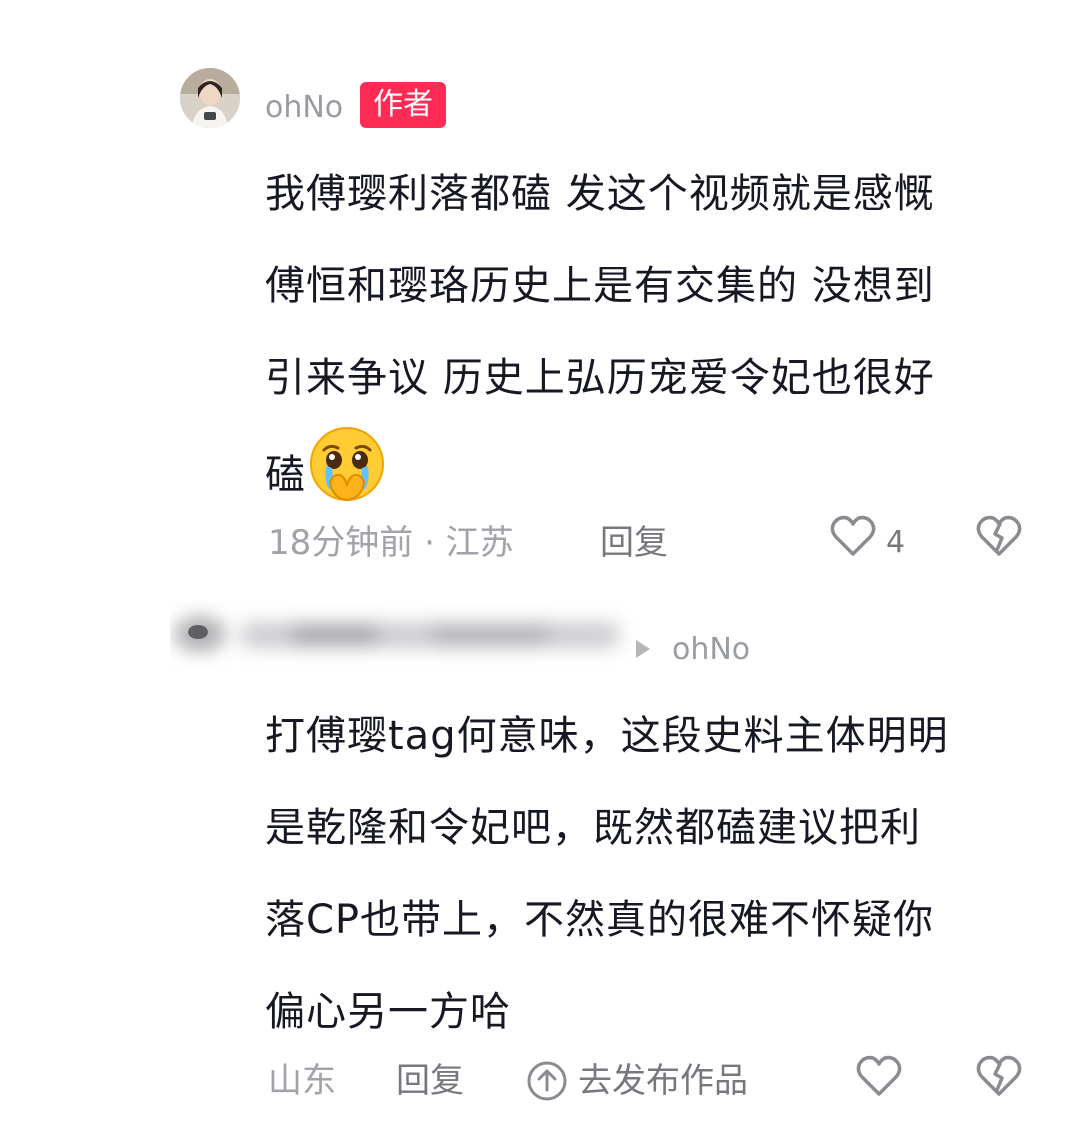 The image size is (1079, 1146). Describe the element at coordinates (600, 194) in the screenshot. I see `comment-line: 我傅璎利落都磕 发这个视频就是感慨` at that location.